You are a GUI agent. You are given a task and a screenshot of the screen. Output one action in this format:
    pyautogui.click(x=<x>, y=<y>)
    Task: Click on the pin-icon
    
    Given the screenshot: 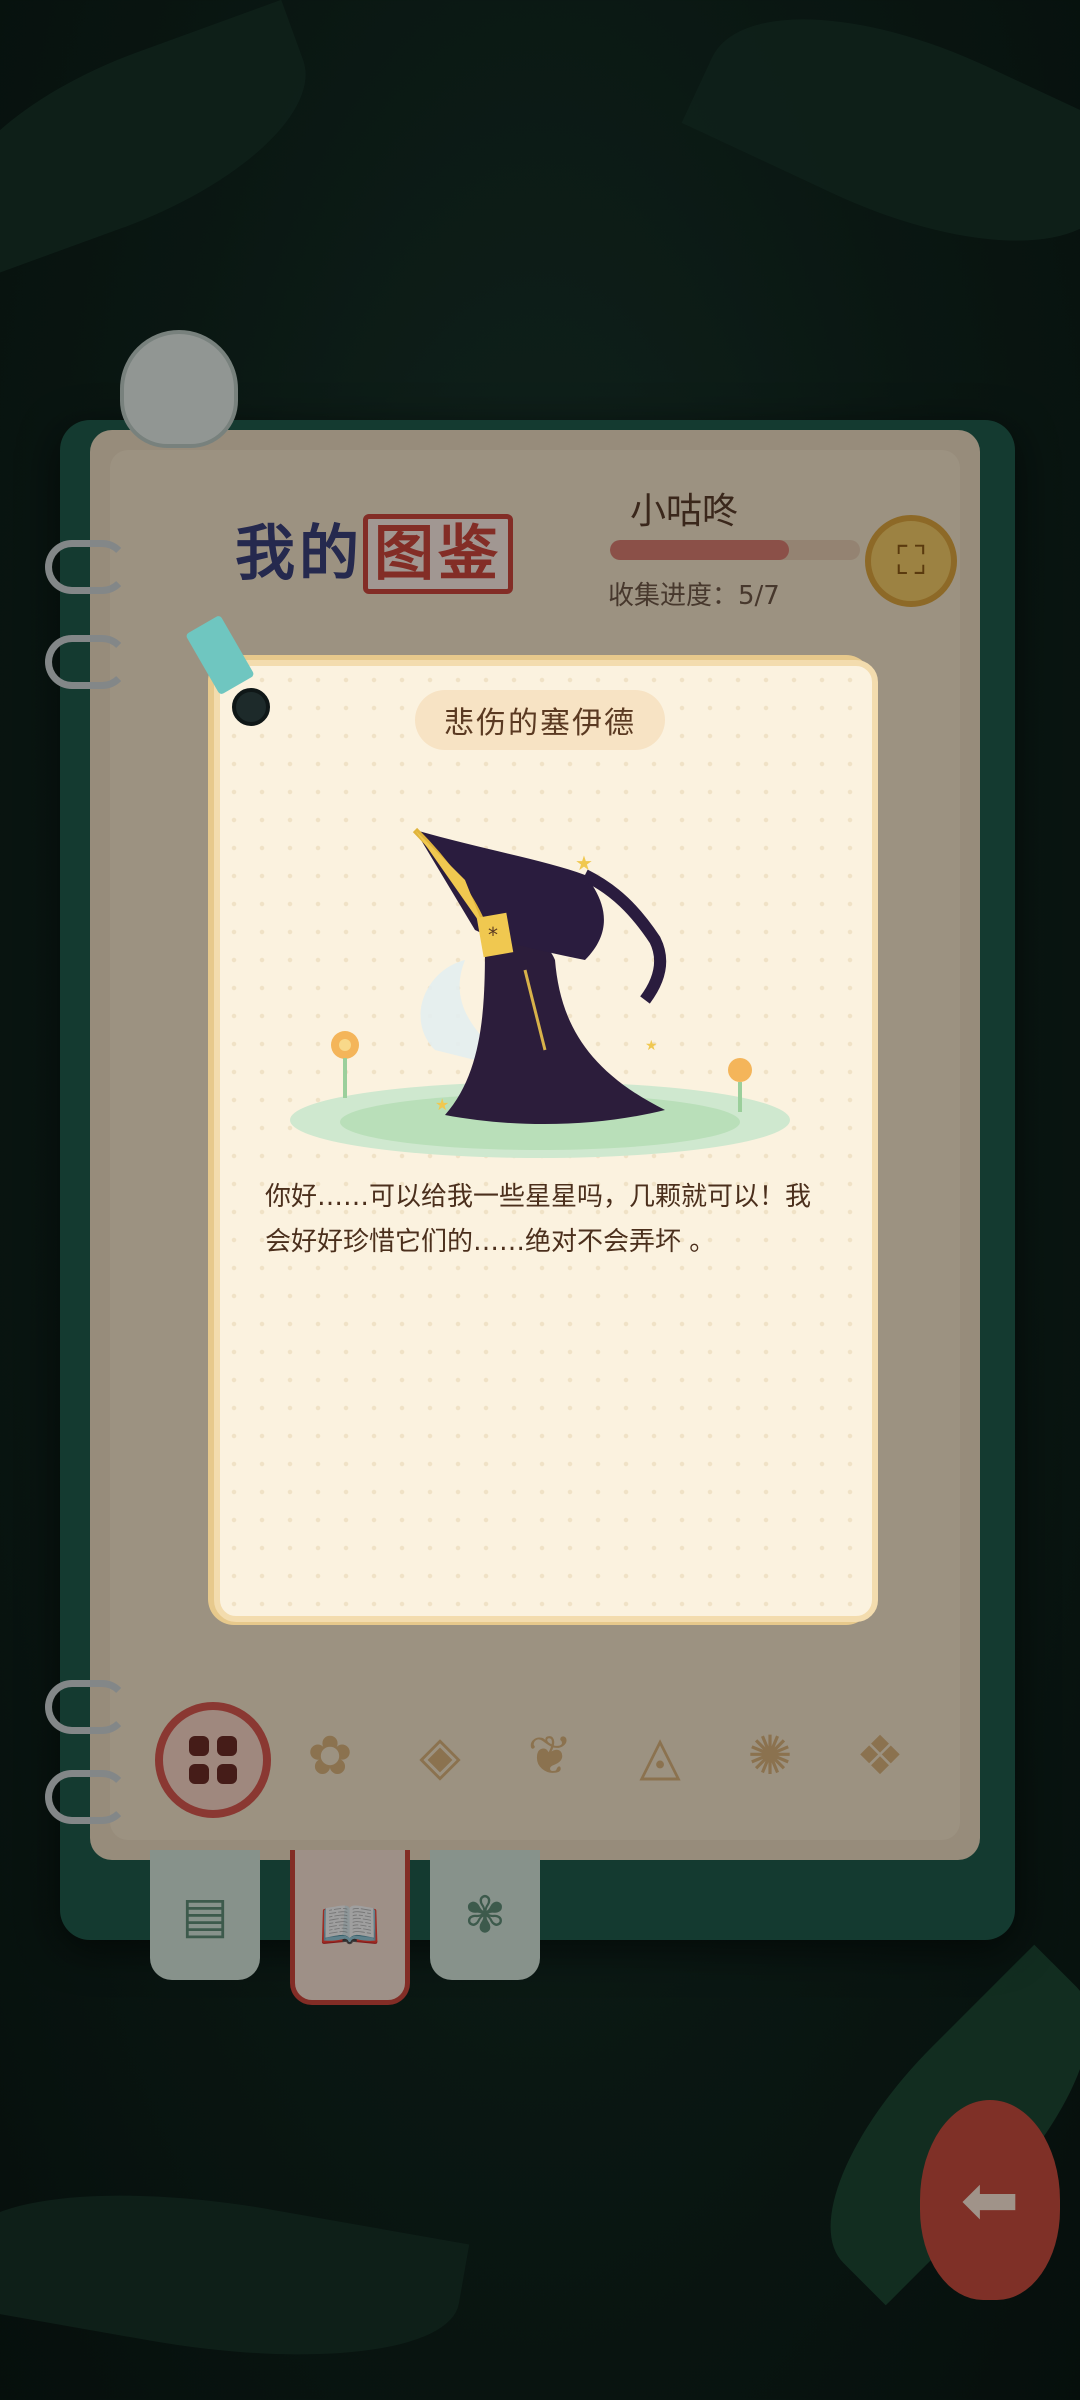 What is the action you would take?
    pyautogui.click(x=251, y=707)
    